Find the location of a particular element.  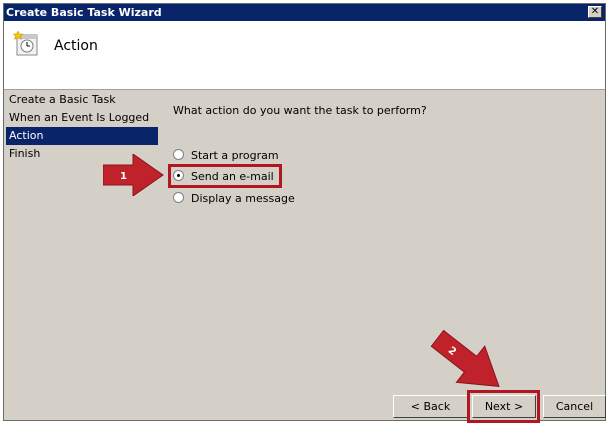

annotation-arrow-2: 2 is located at coordinates (465, 358).